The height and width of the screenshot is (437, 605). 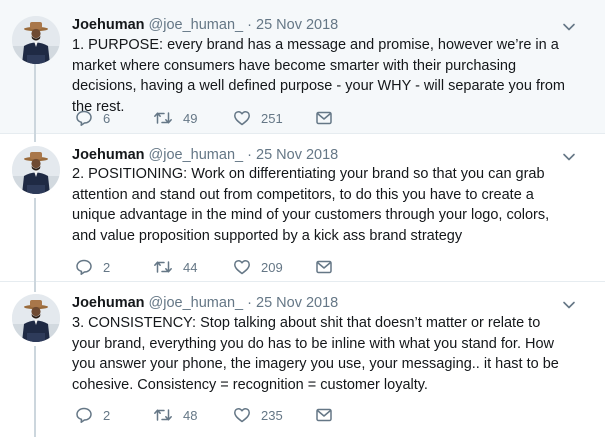 I want to click on like-count: 251, so click(x=272, y=118).